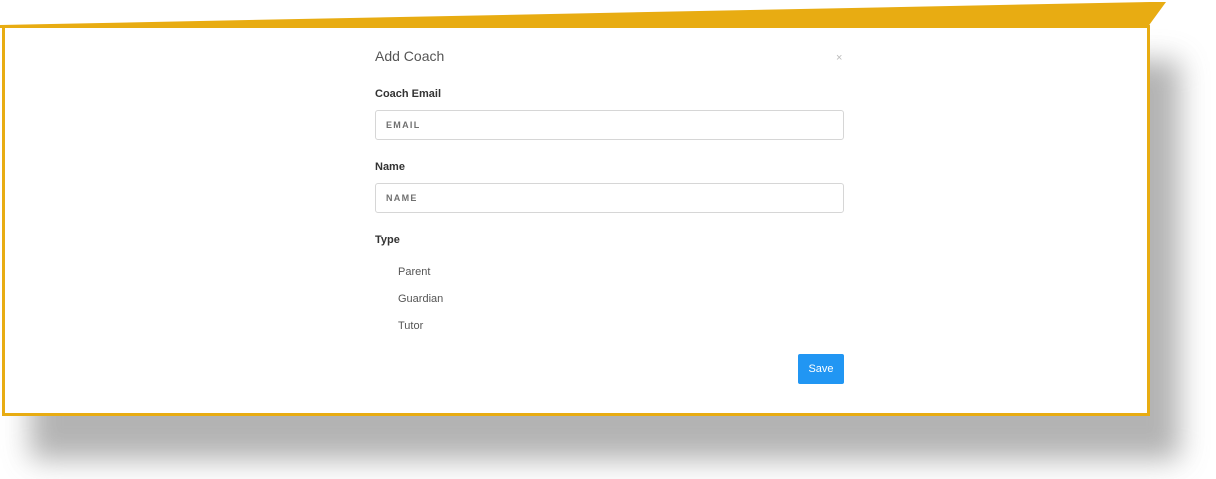 The width and height of the screenshot is (1216, 479). What do you see at coordinates (420, 299) in the screenshot?
I see `type-option-guardian: Guardian` at bounding box center [420, 299].